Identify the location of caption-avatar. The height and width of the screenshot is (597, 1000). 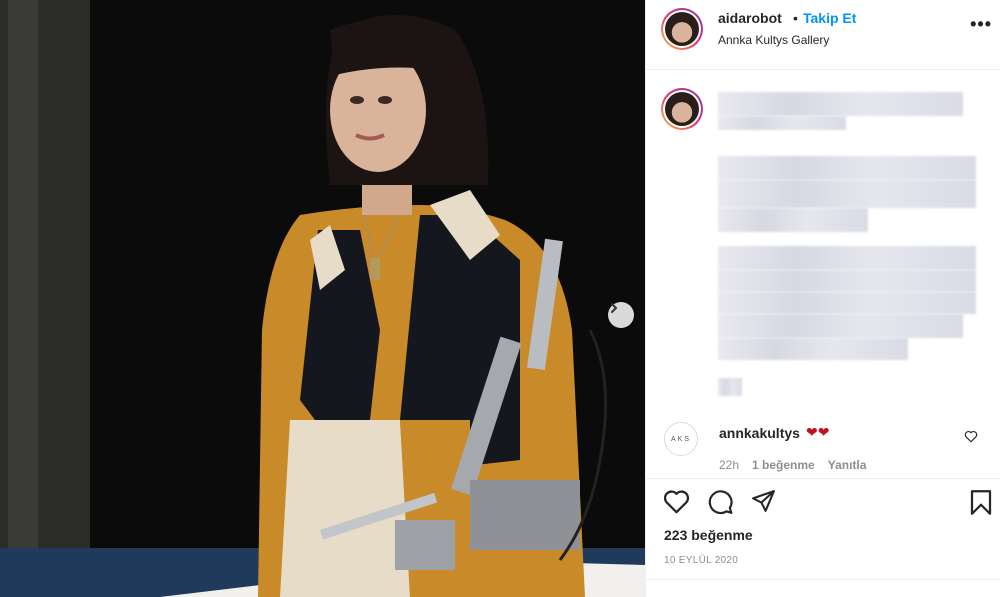
(682, 109).